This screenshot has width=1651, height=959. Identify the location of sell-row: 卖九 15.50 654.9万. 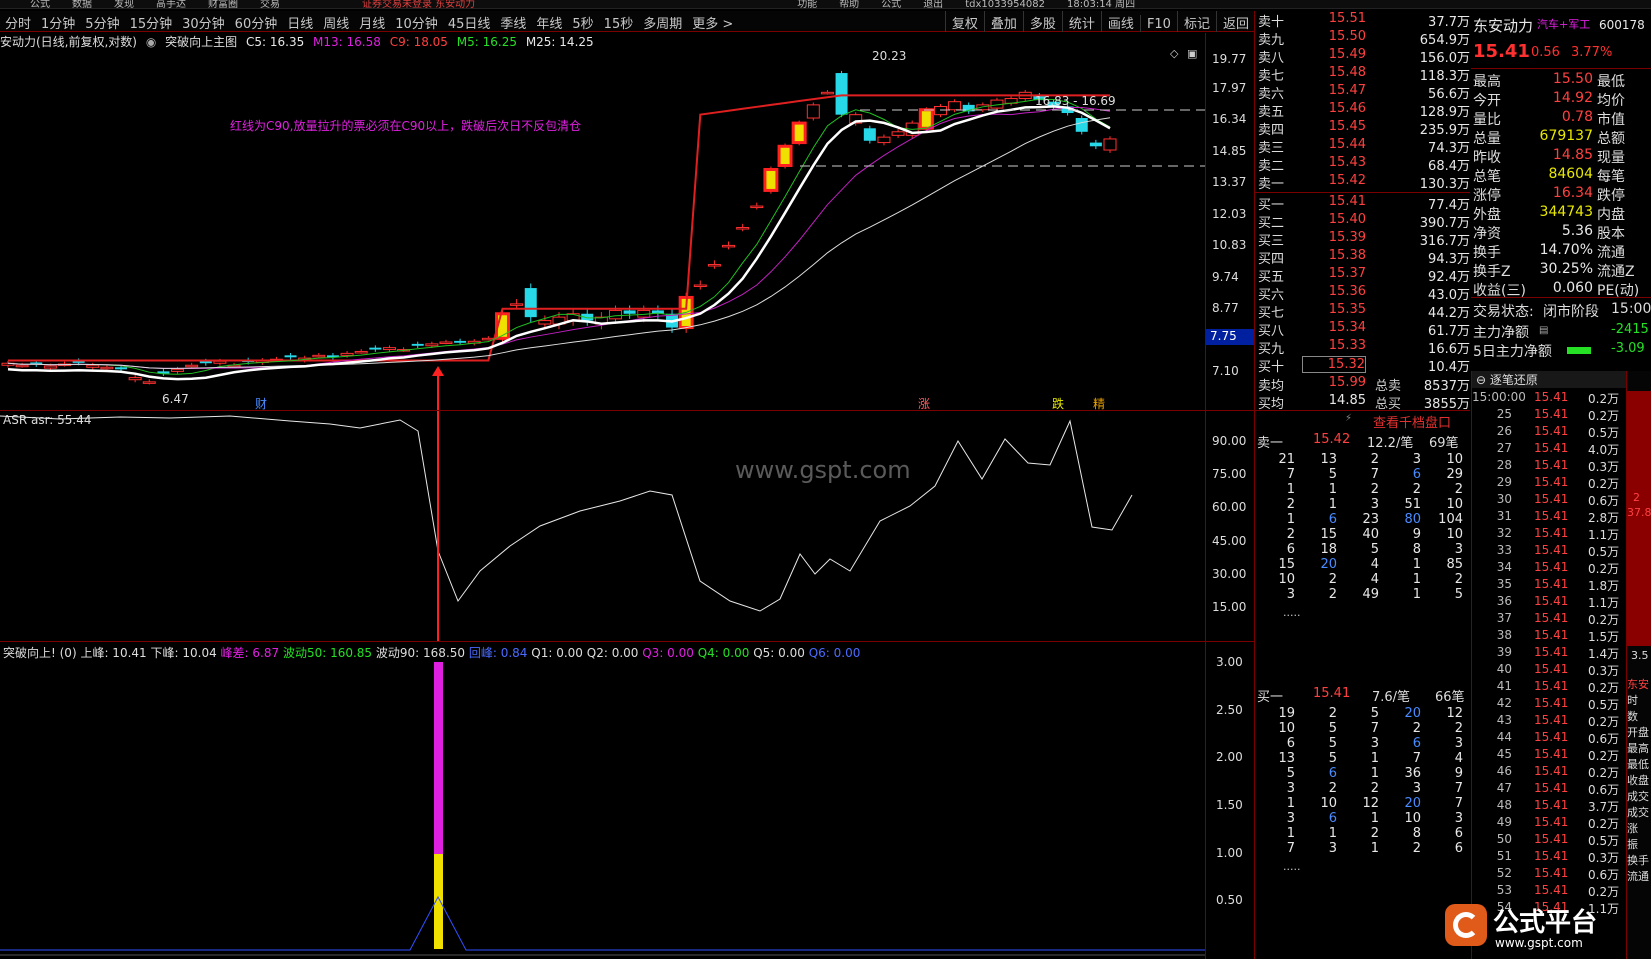
(1362, 38).